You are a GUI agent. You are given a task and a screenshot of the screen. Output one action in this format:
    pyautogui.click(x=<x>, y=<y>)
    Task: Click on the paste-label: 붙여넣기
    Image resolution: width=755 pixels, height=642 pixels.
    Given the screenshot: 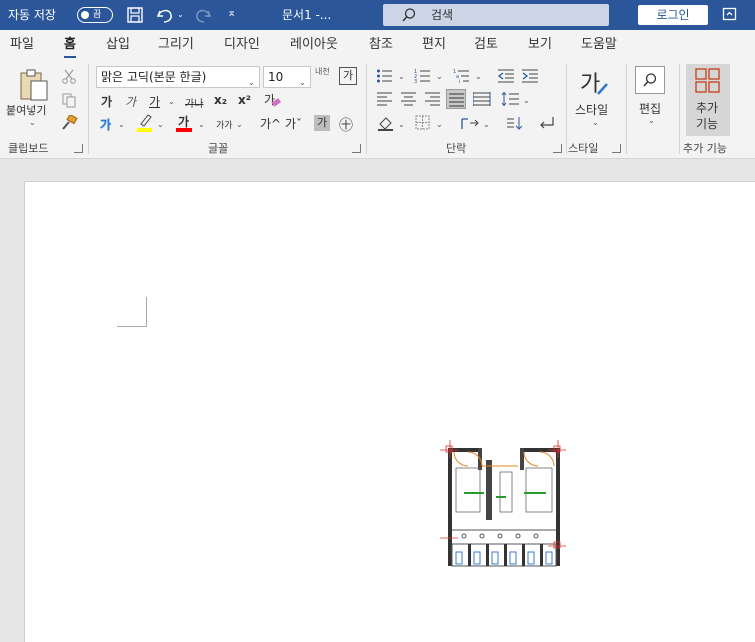 What is the action you would take?
    pyautogui.click(x=26, y=110)
    